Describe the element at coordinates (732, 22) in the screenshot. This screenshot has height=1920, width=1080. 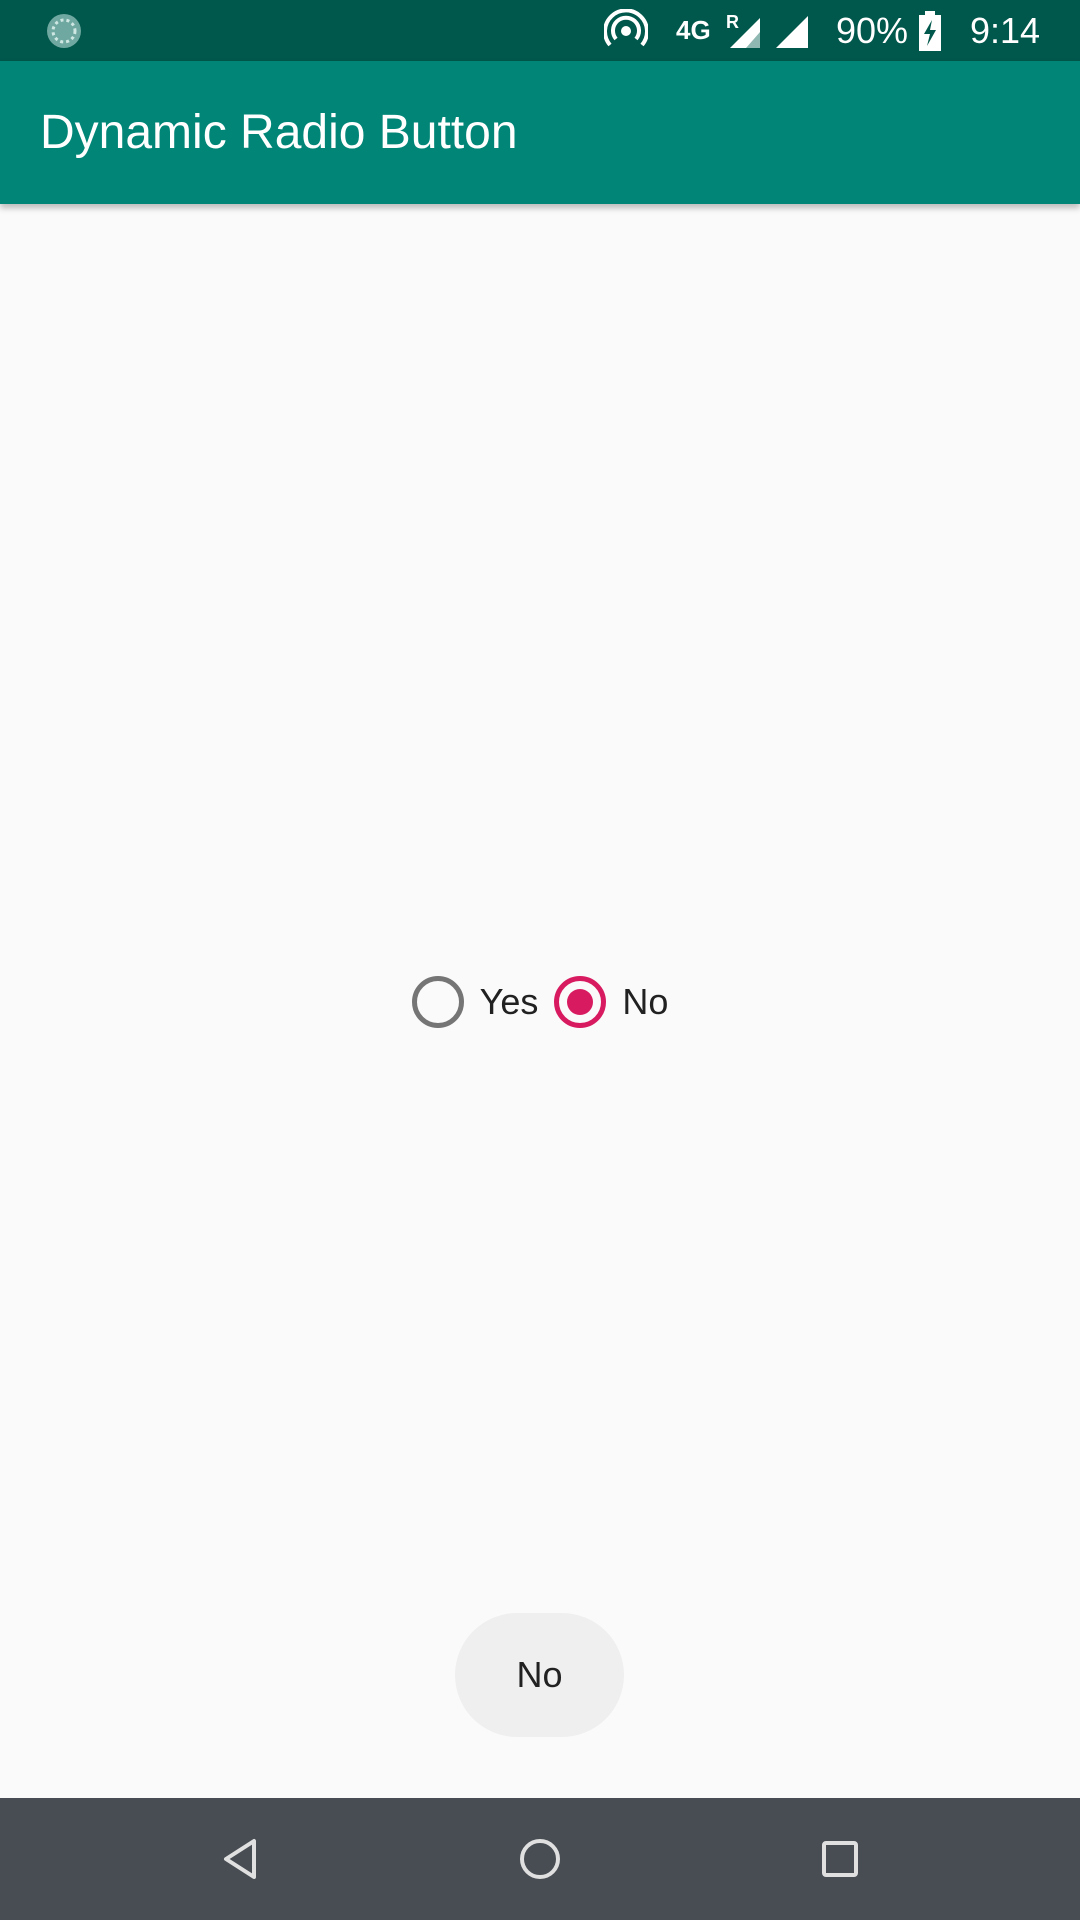
I see `roaming-indicator: R` at that location.